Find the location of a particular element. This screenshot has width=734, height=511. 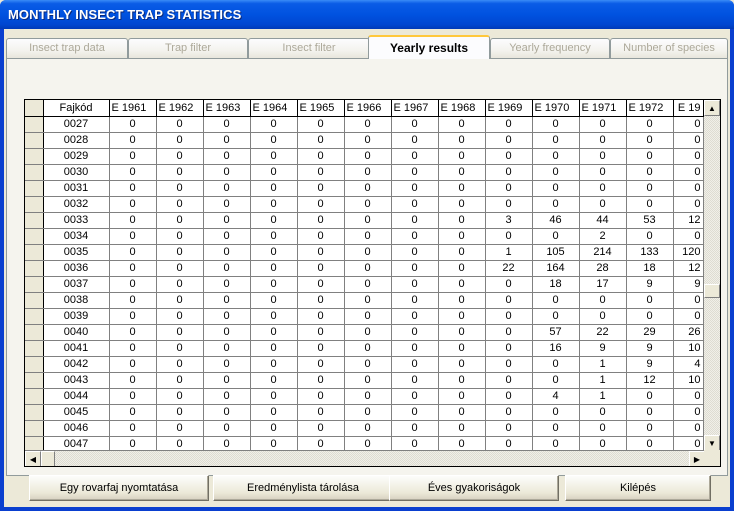

species-code-cell: 0036 is located at coordinates (76, 268).